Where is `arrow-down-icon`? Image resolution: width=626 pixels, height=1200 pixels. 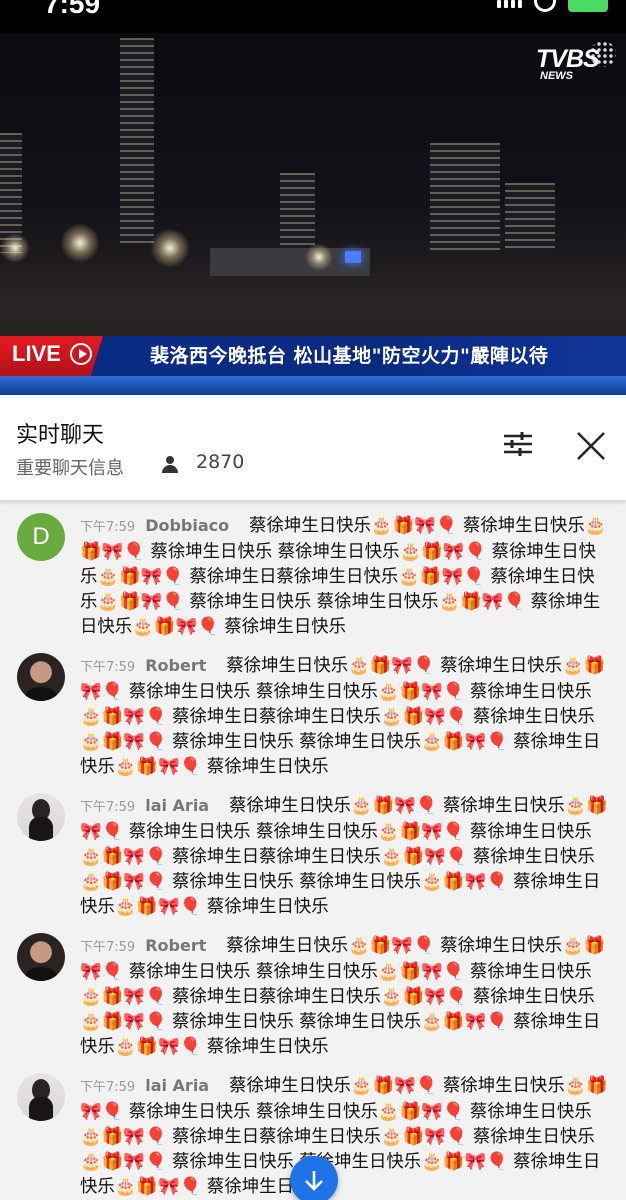
arrow-down-icon is located at coordinates (314, 1181).